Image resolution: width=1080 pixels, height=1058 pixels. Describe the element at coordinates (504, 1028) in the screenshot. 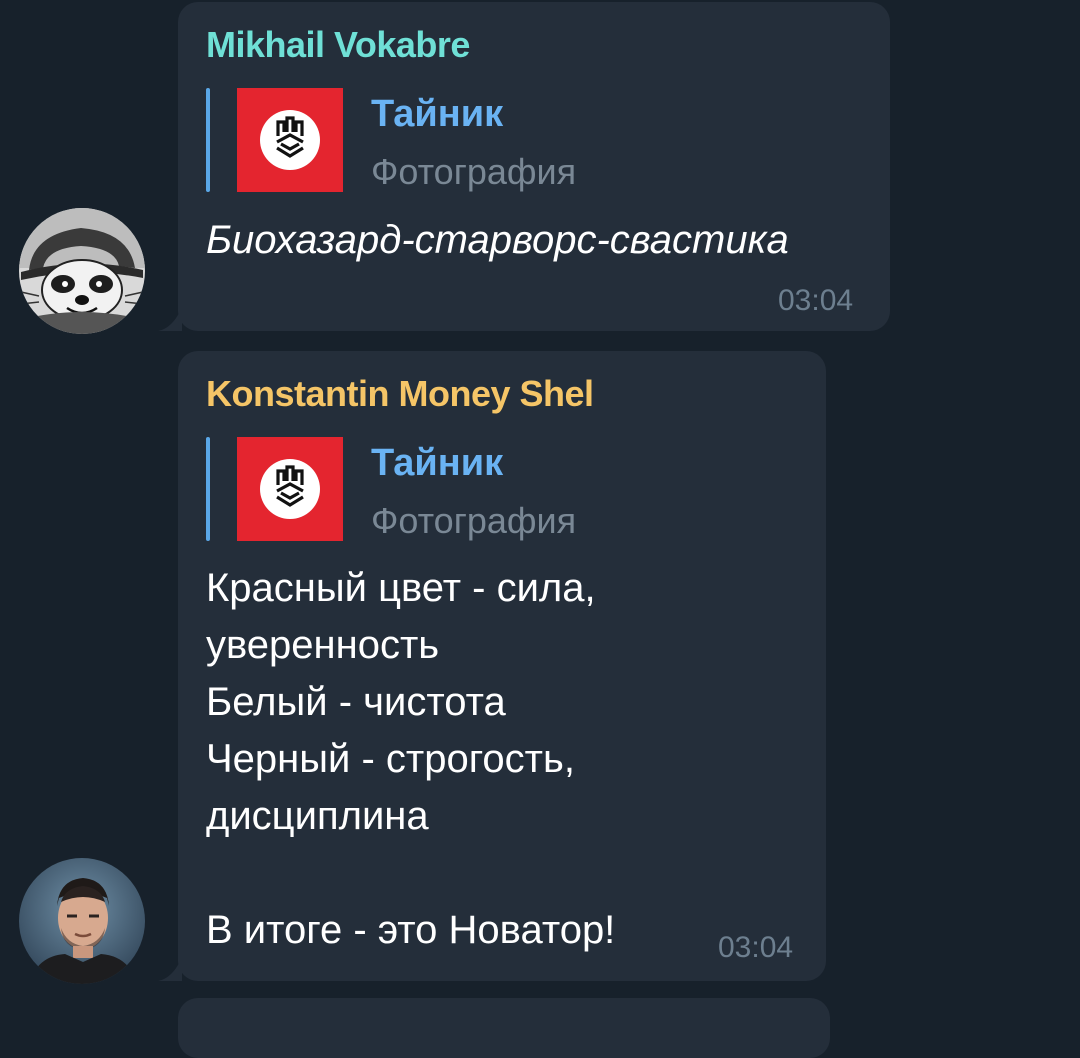

I see `message-bubble-partial` at that location.